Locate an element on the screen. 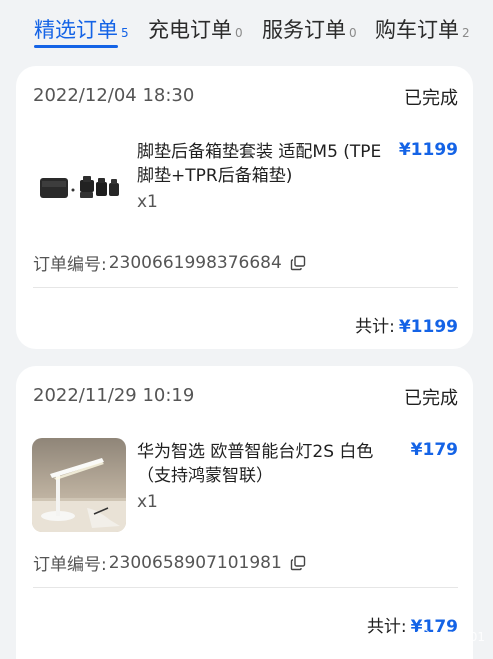  product-price: ¥1199 is located at coordinates (428, 150).